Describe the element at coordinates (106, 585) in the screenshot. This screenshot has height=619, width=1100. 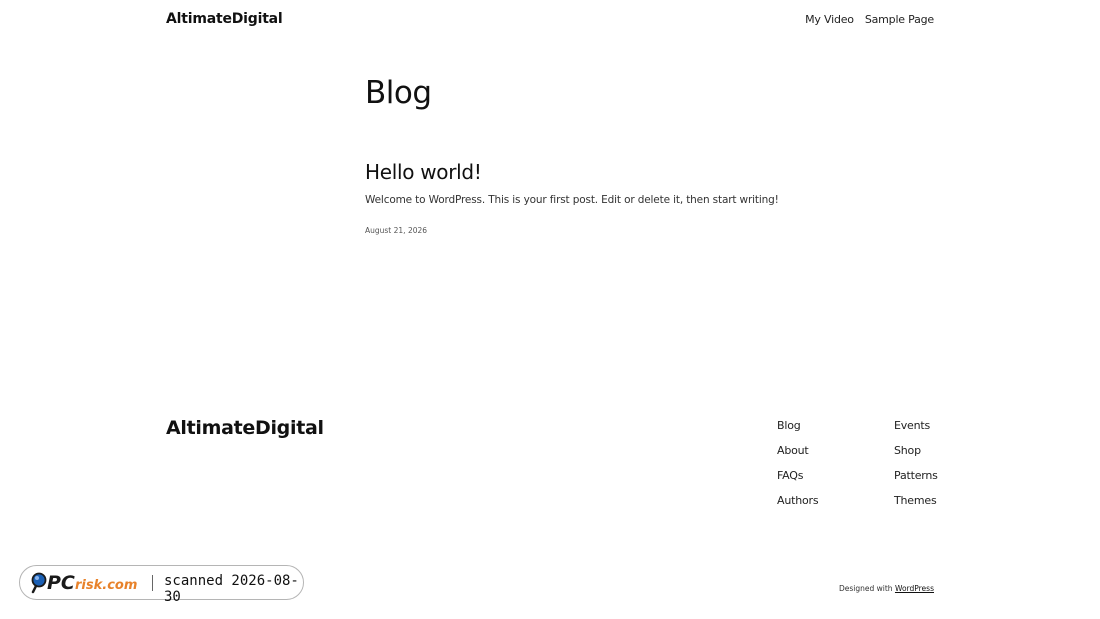
I see `svg-text: risk.com` at that location.